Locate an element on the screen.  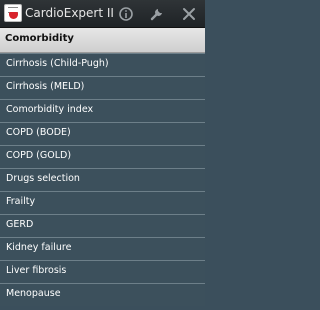
list-item-drugs-selection: Drugs selection is located at coordinates (102, 179).